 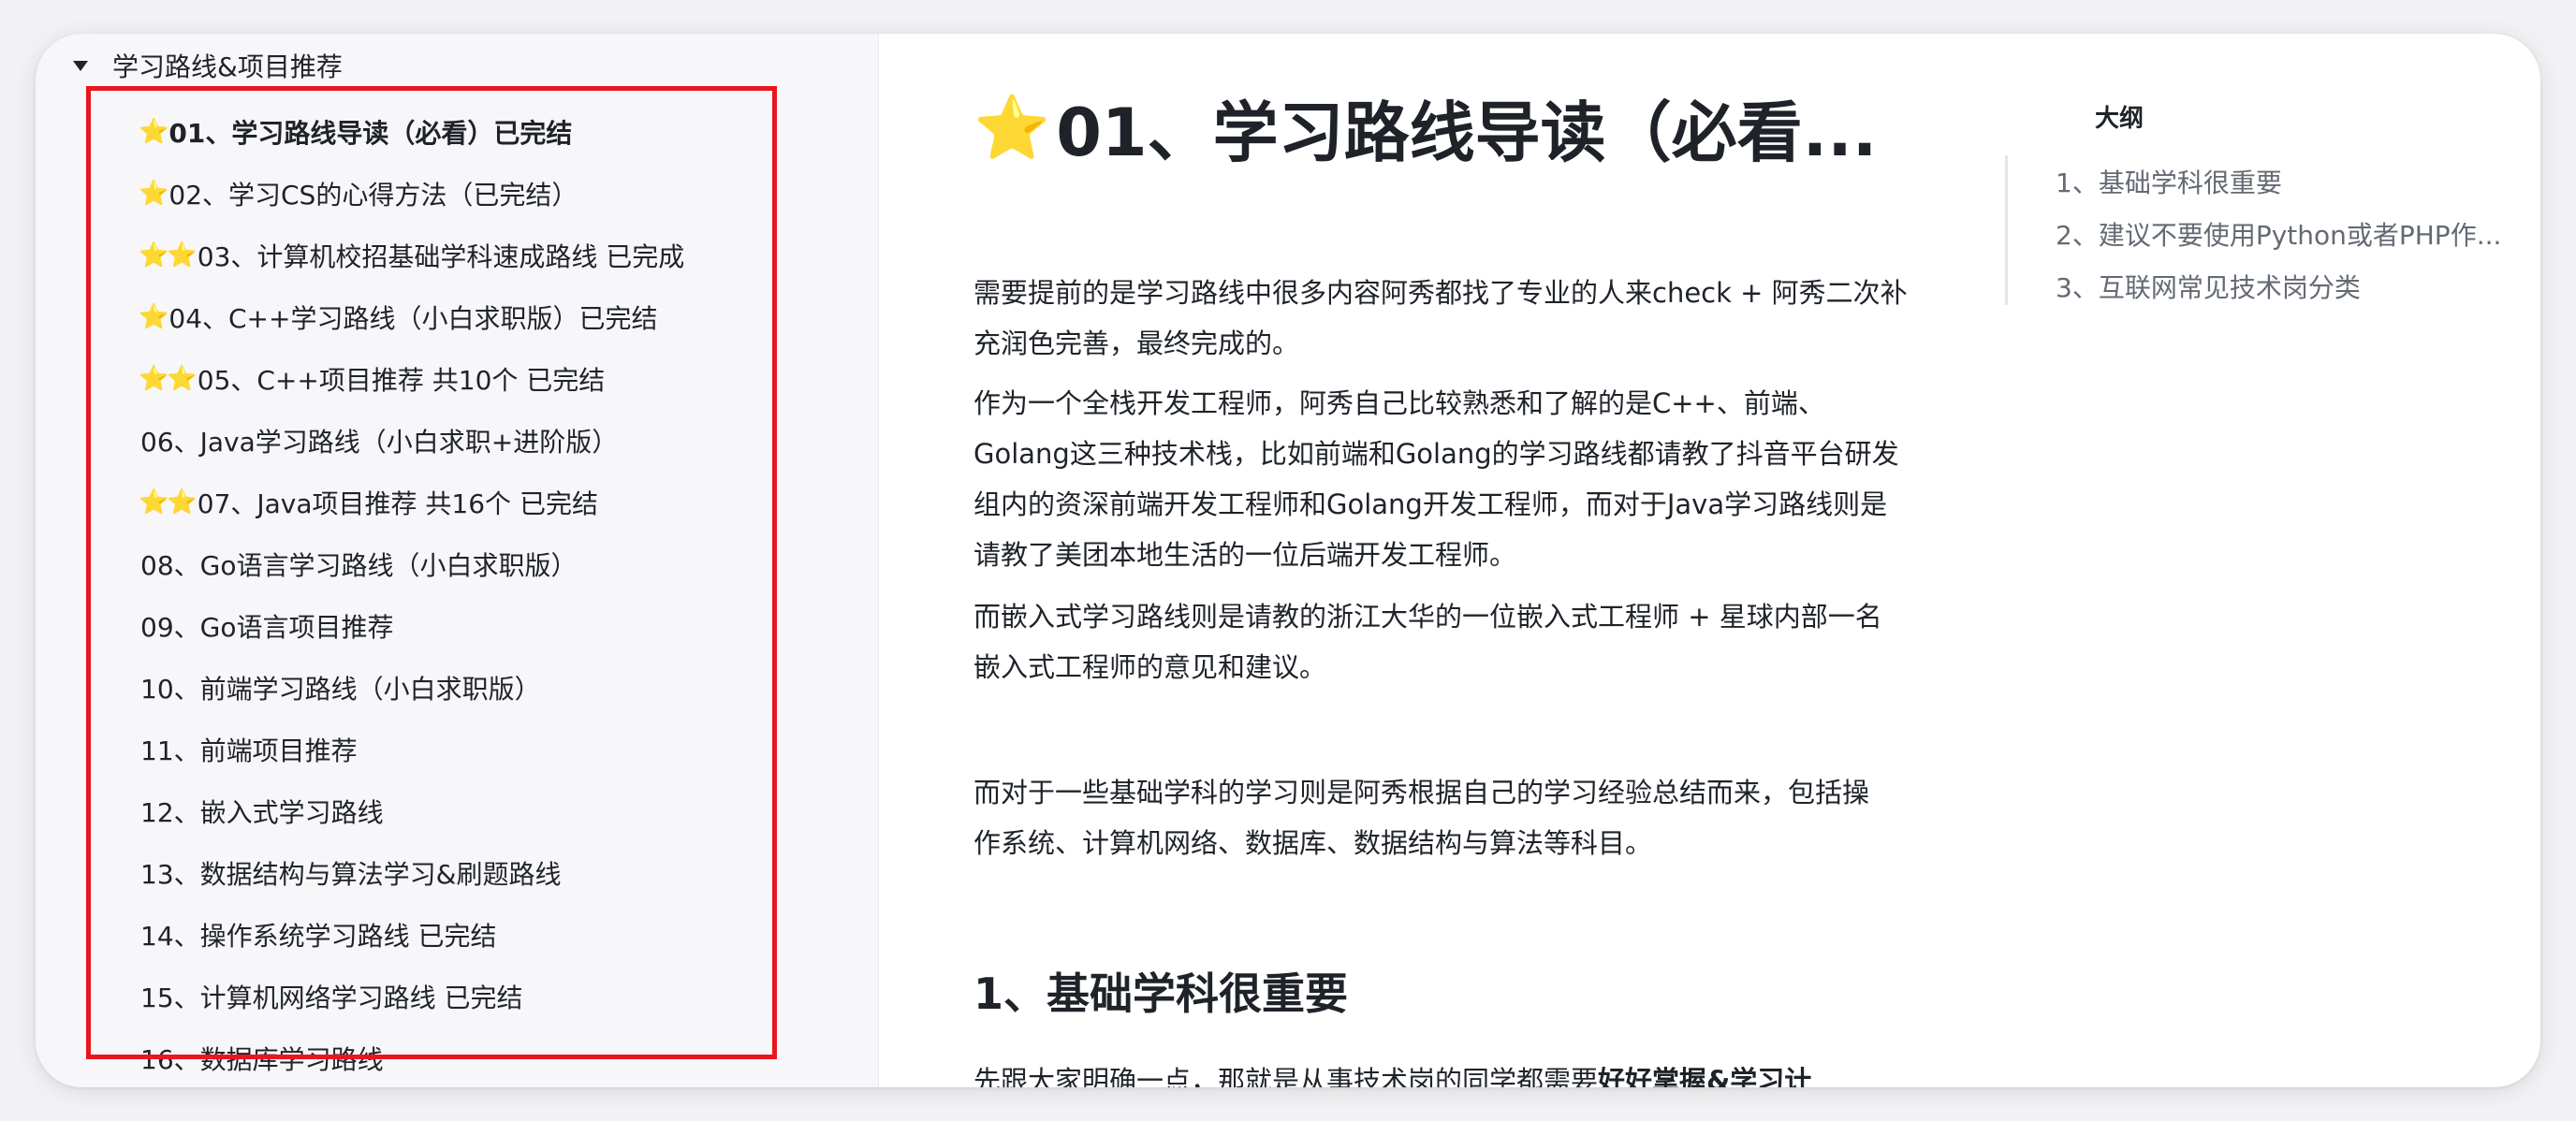 I want to click on nav-item-label: 07、Java项目推荐 共16个 已完结, so click(x=397, y=503).